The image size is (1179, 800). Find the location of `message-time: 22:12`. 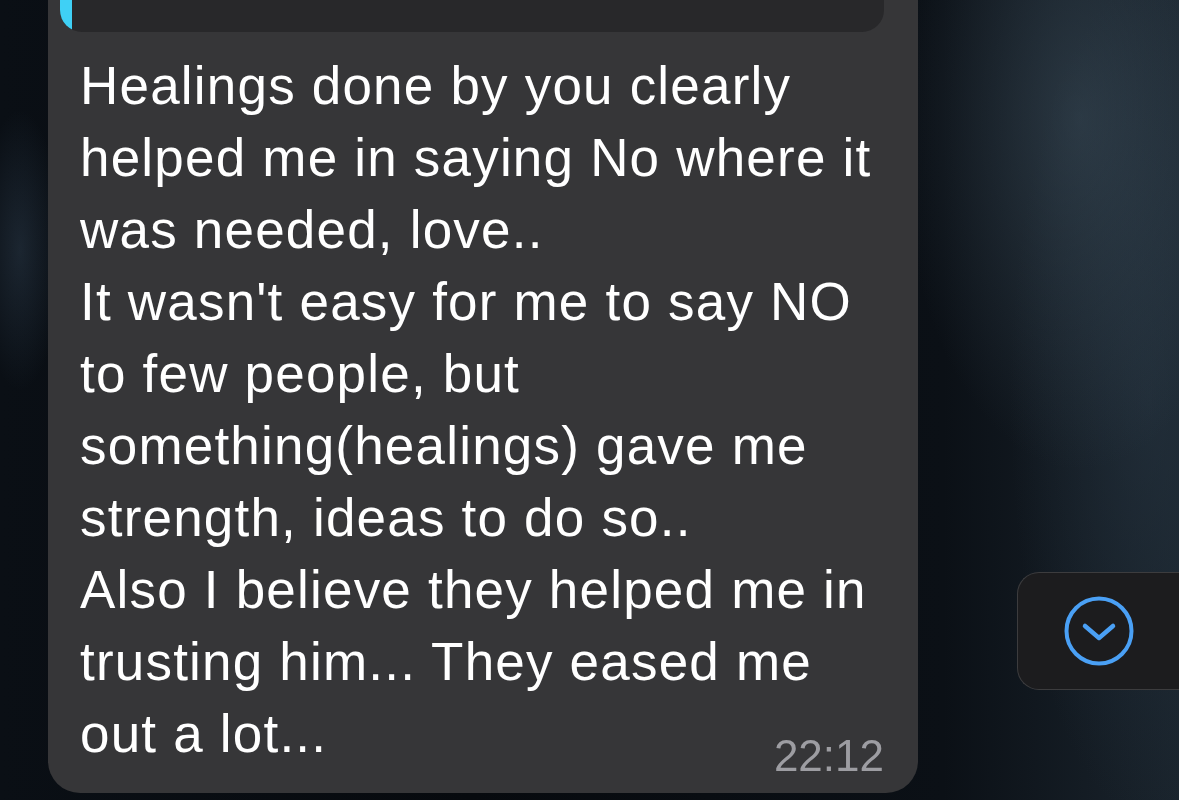

message-time: 22:12 is located at coordinates (828, 756).